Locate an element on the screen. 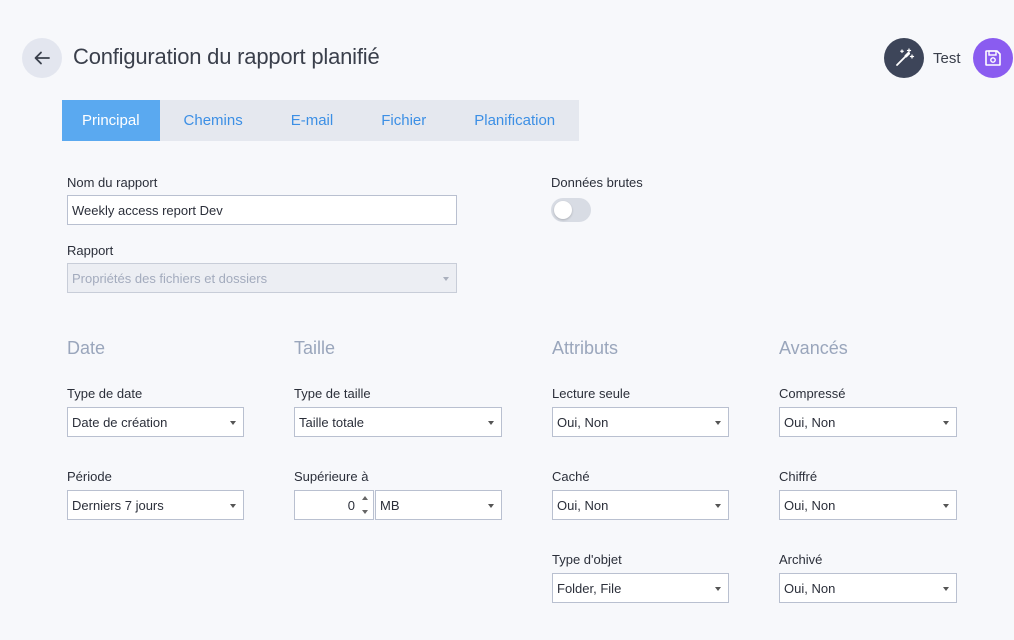 This screenshot has height=640, width=1014. raw-data-toggle is located at coordinates (571, 210).